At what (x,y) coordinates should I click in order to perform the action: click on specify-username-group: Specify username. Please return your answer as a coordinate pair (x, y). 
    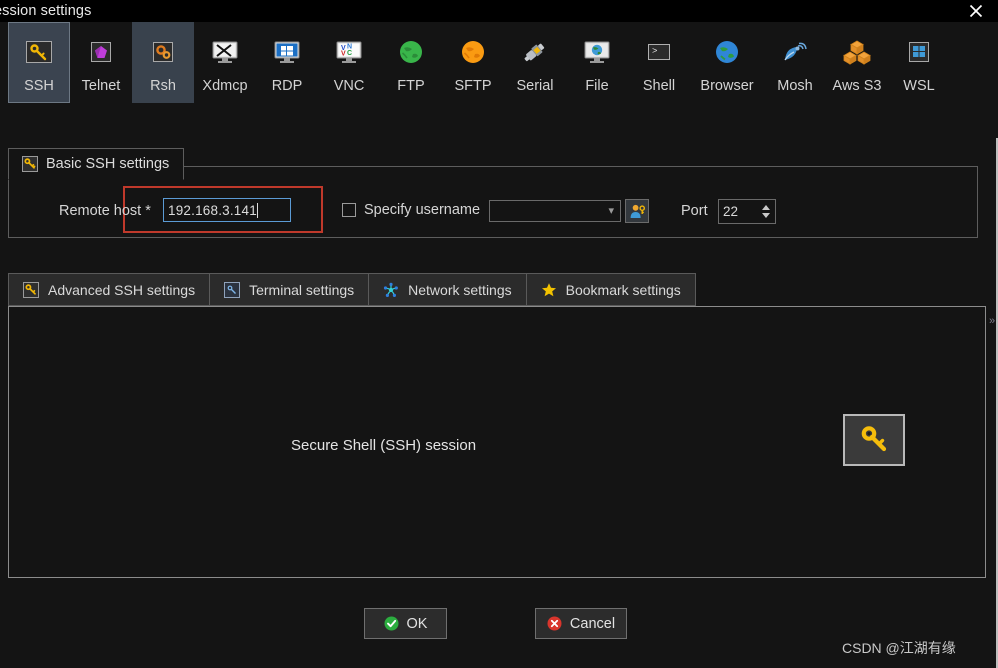
    Looking at the image, I should click on (411, 210).